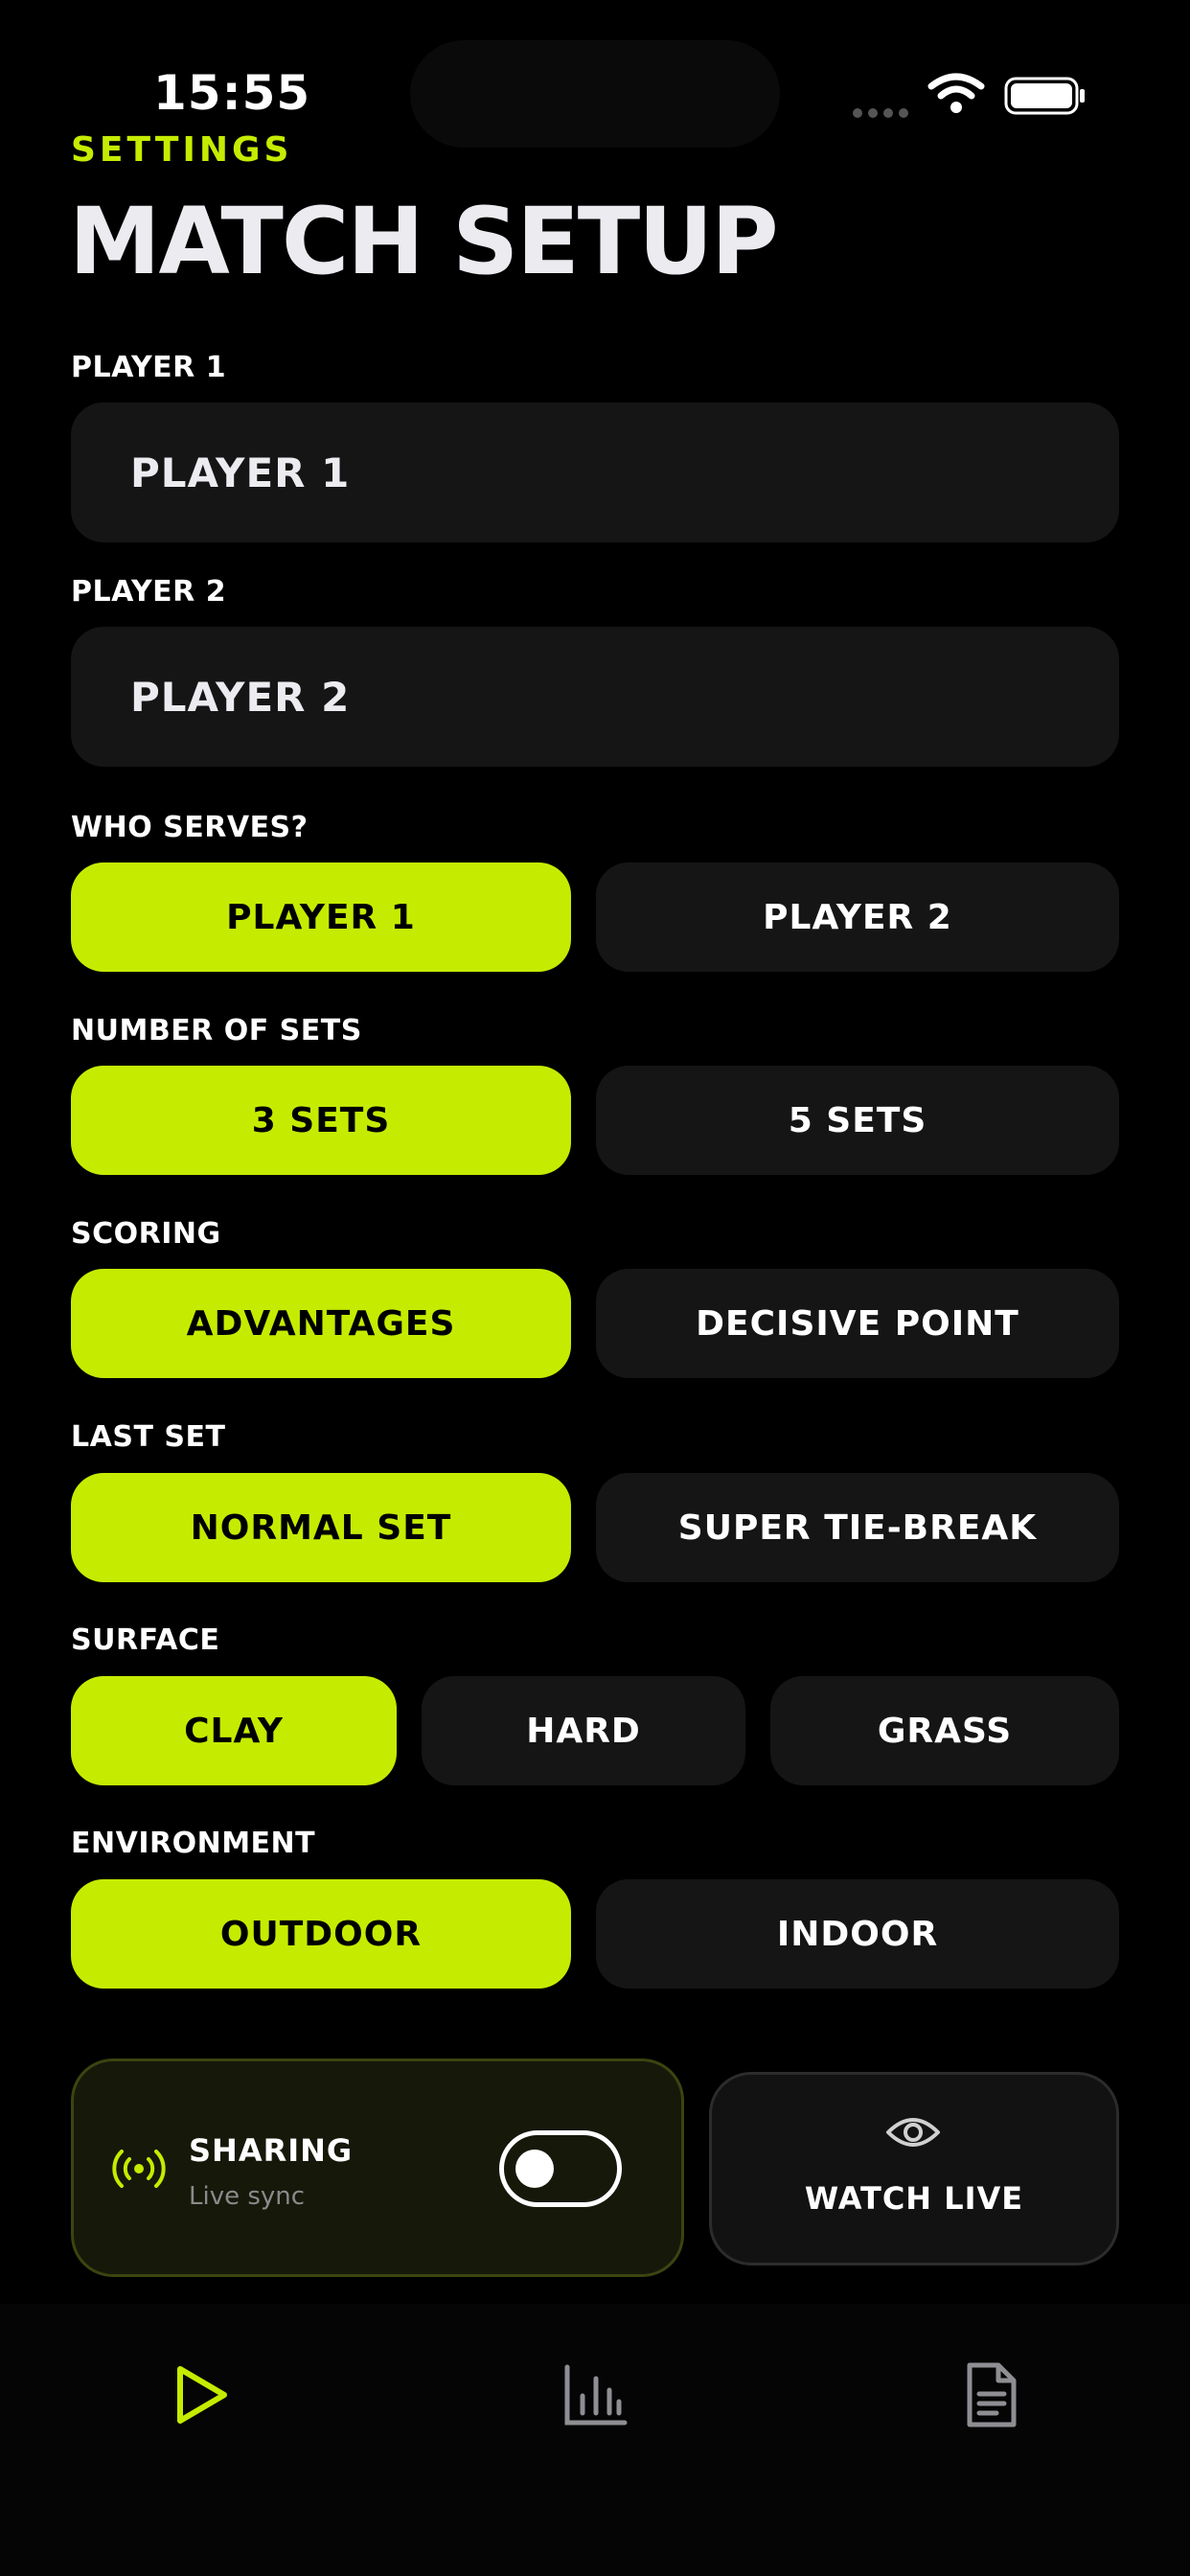  Describe the element at coordinates (913, 2133) in the screenshot. I see `eye-icon` at that location.